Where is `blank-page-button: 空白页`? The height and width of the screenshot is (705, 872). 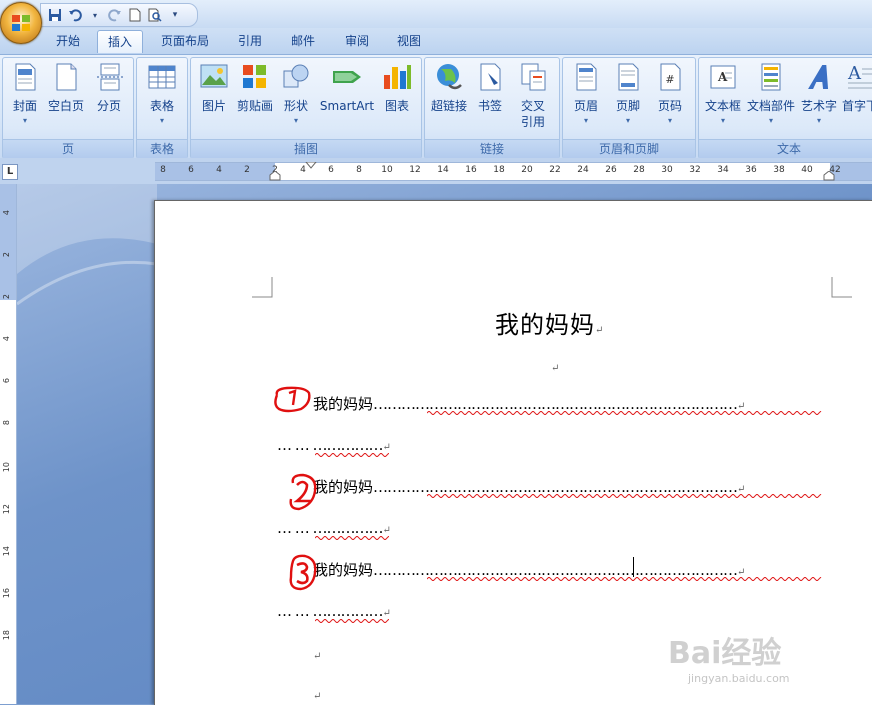
blank-page-button: 空白页 is located at coordinates (66, 87).